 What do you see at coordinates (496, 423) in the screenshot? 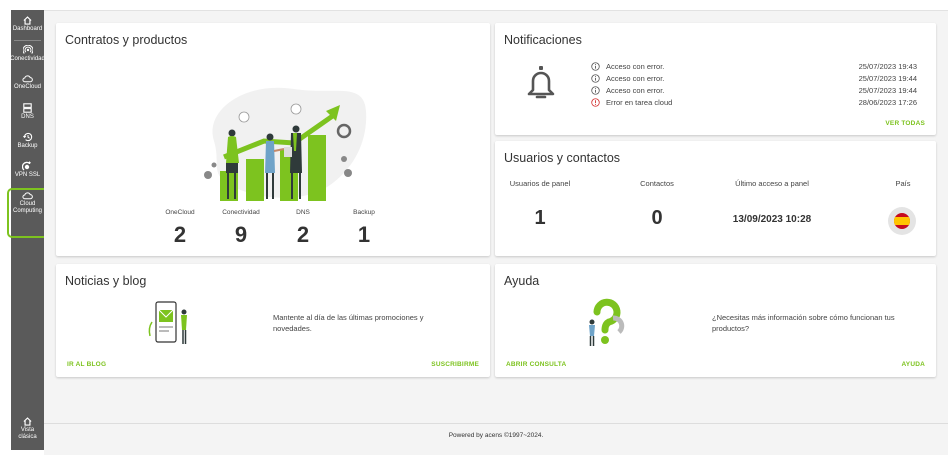
I see `footer-divider` at bounding box center [496, 423].